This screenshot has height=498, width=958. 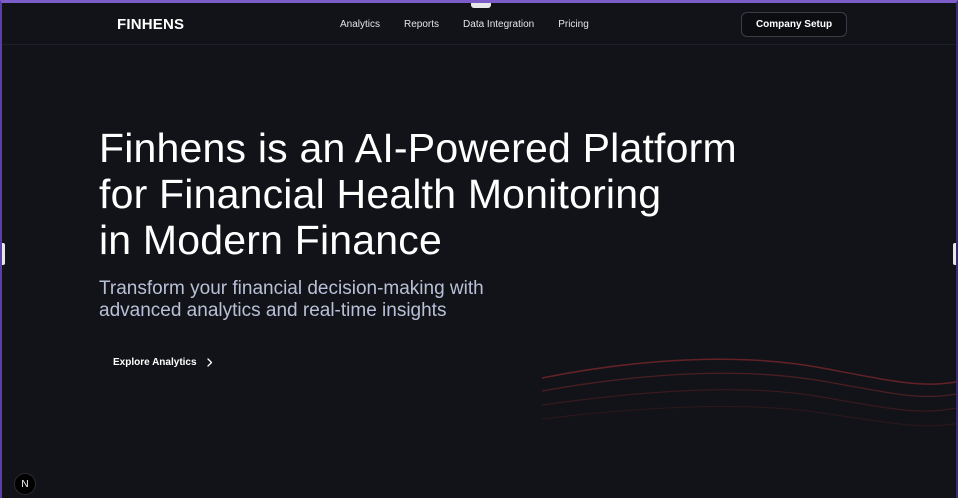 I want to click on hero-title-line: Finhens is an AI-Powered Platform, so click(x=418, y=148).